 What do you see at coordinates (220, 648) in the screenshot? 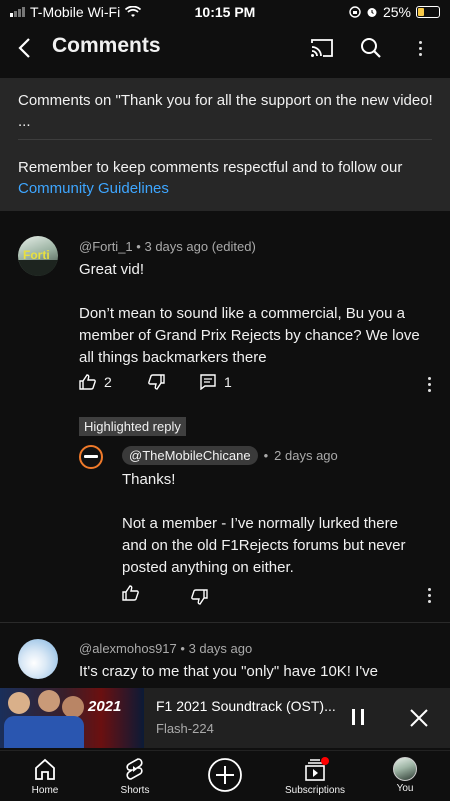
I see `comment-time: 3 days ago` at bounding box center [220, 648].